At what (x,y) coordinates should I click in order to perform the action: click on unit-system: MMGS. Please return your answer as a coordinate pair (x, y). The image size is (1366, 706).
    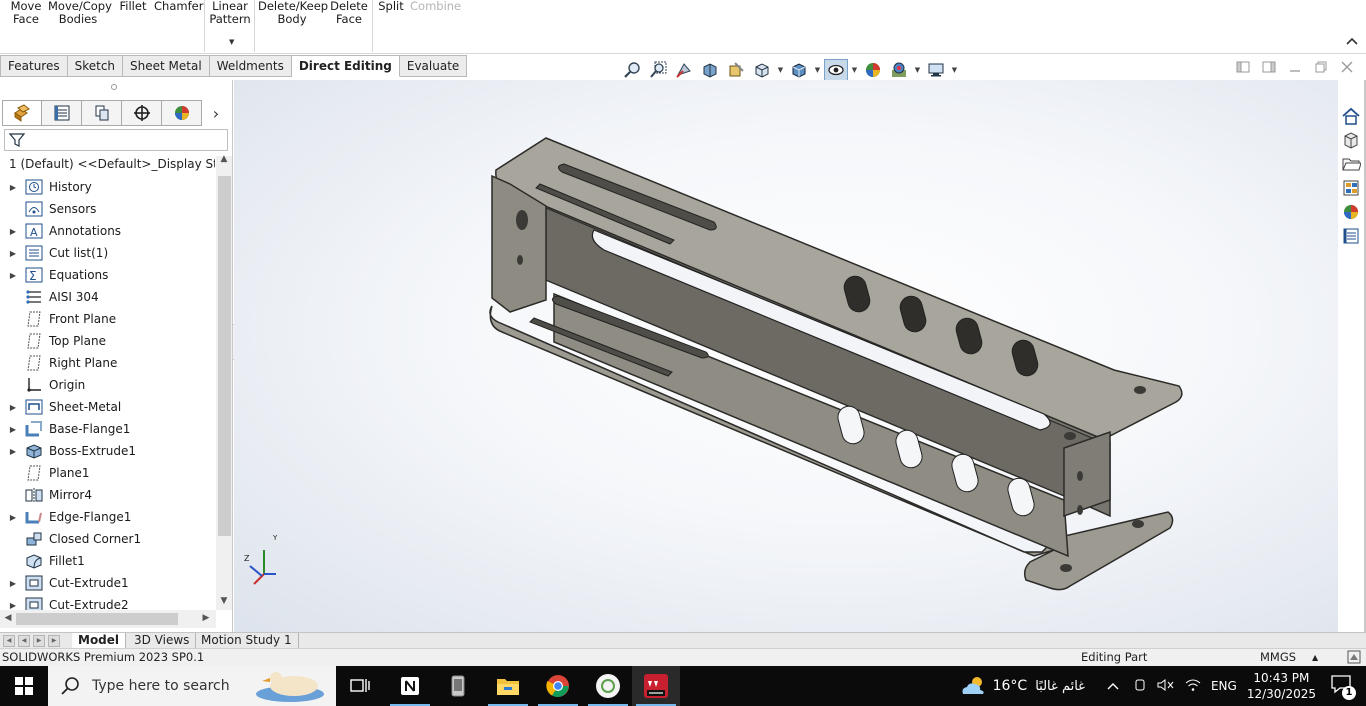
    Looking at the image, I should click on (1278, 657).